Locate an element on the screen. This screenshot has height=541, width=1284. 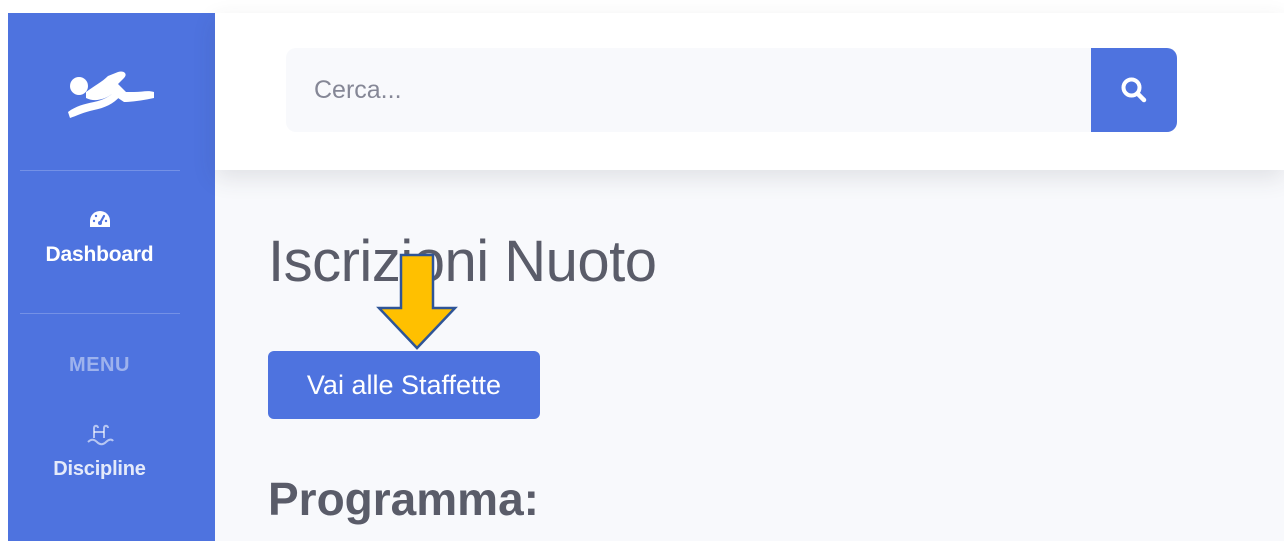
search-icon is located at coordinates (1134, 90).